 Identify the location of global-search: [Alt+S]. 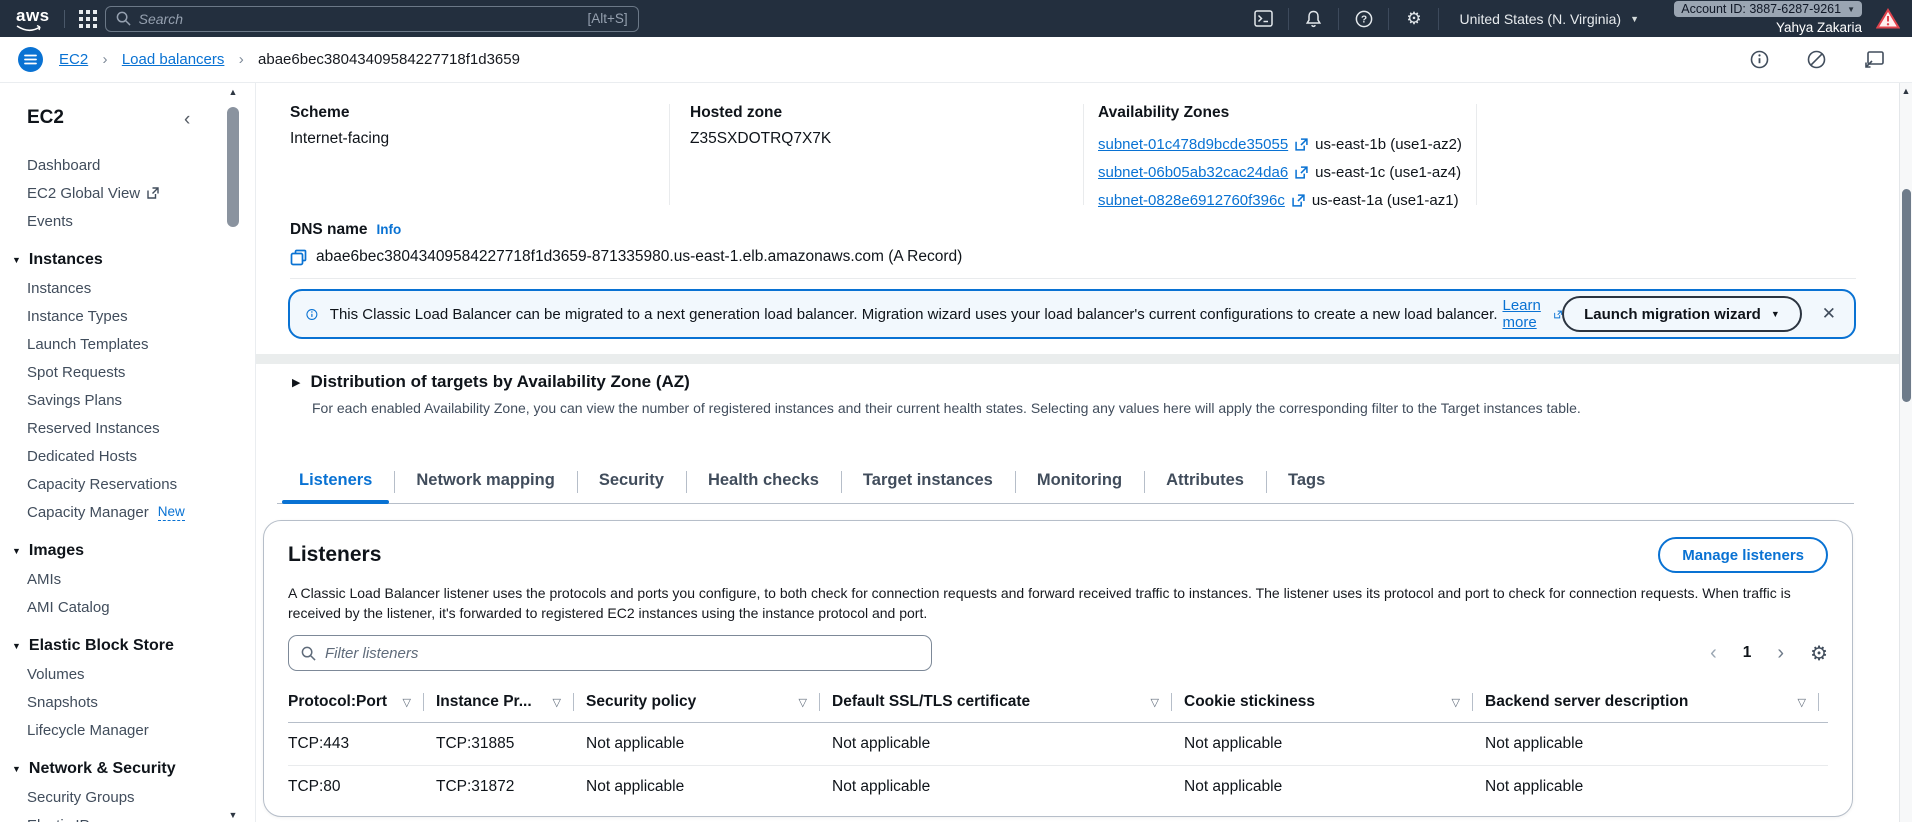
(371, 18).